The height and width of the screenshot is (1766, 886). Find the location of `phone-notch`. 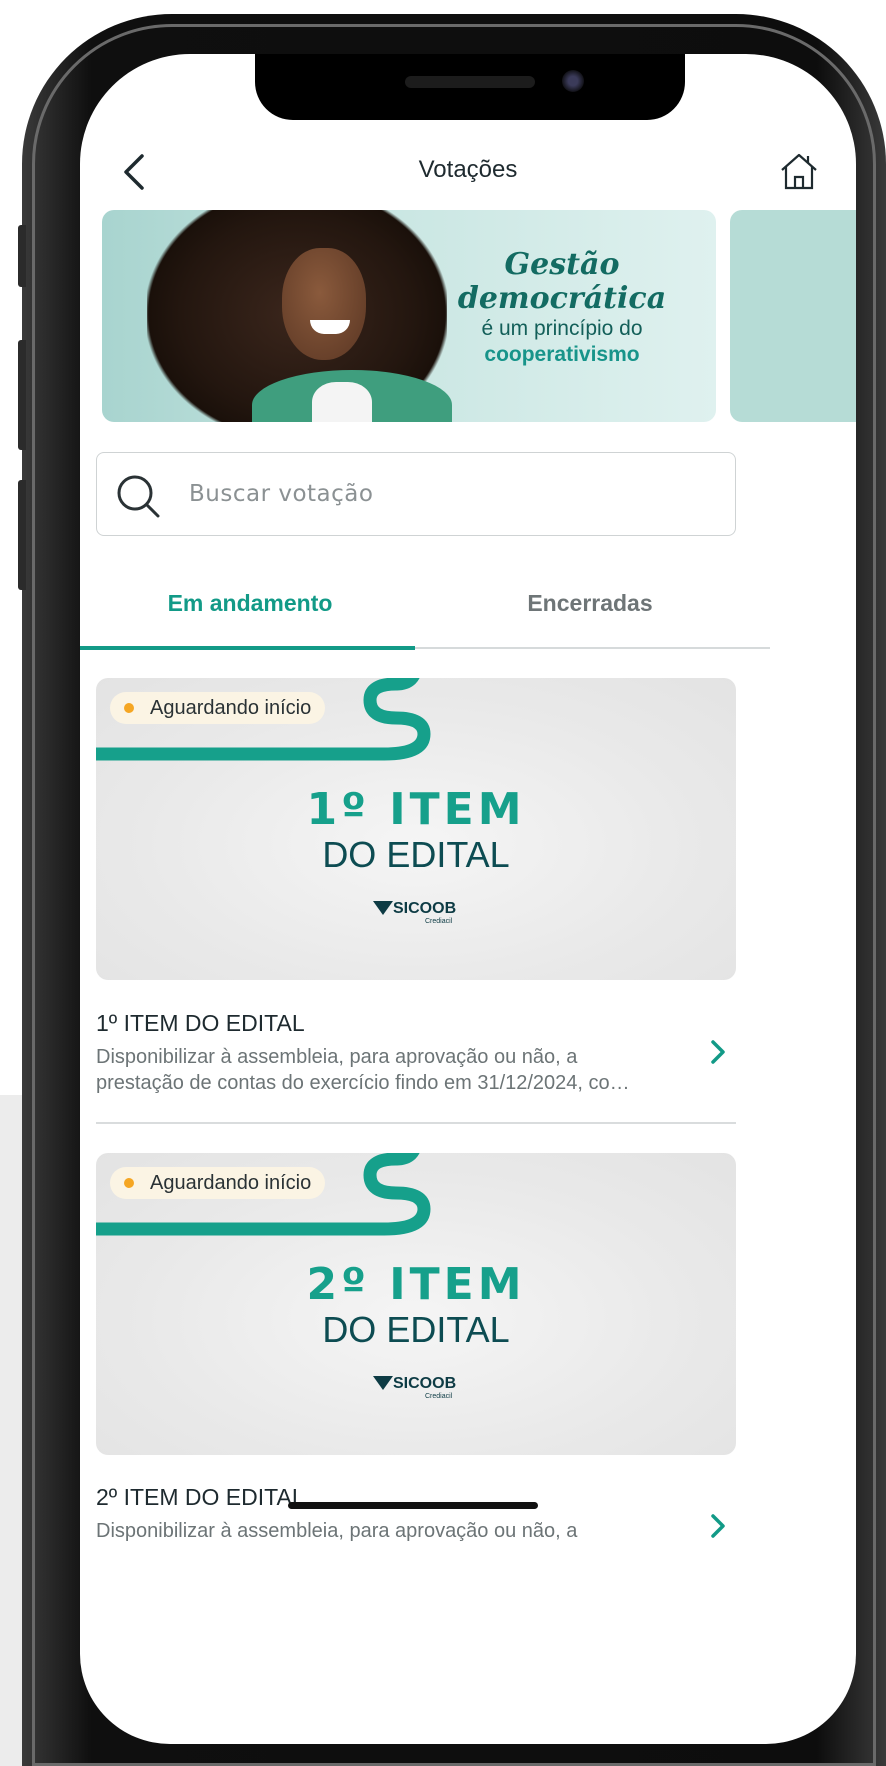

phone-notch is located at coordinates (470, 87).